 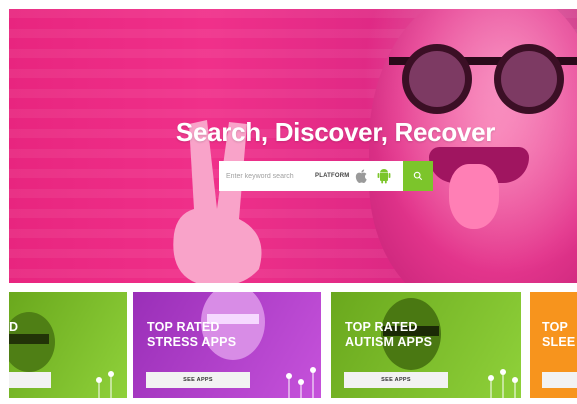 What do you see at coordinates (362, 176) in the screenshot?
I see `apple-icon` at bounding box center [362, 176].